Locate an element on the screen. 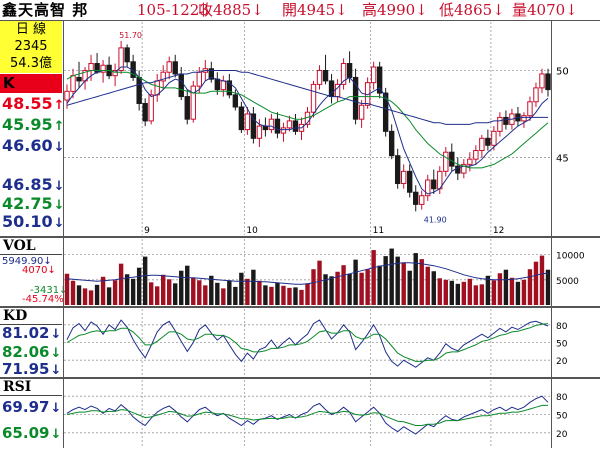  month-tick-label: 10 is located at coordinates (252, 231).